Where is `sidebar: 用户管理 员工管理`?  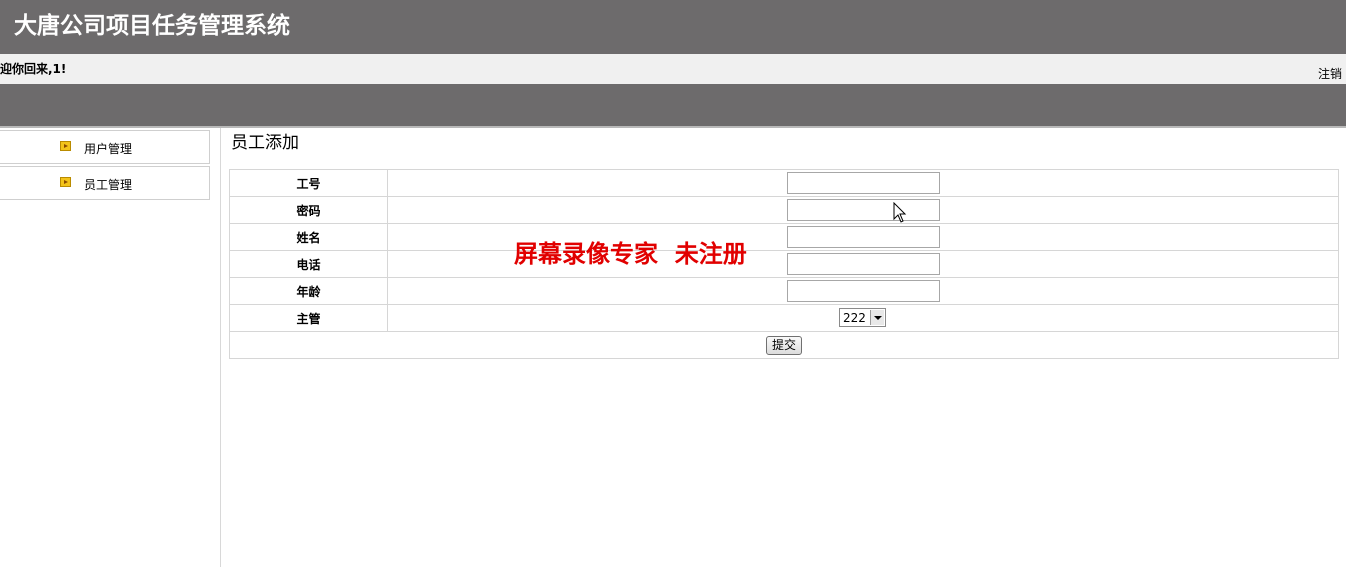
sidebar: 用户管理 员工管理 is located at coordinates (110, 347).